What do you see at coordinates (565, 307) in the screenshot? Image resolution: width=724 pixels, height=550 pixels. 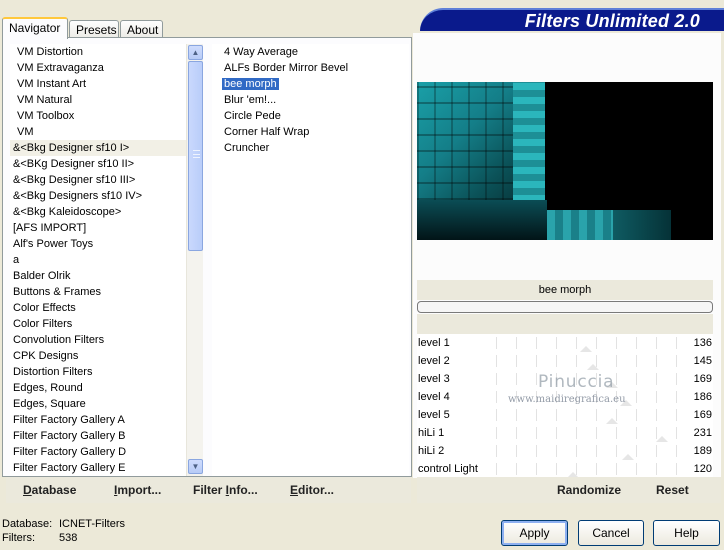 I see `progress-bar` at bounding box center [565, 307].